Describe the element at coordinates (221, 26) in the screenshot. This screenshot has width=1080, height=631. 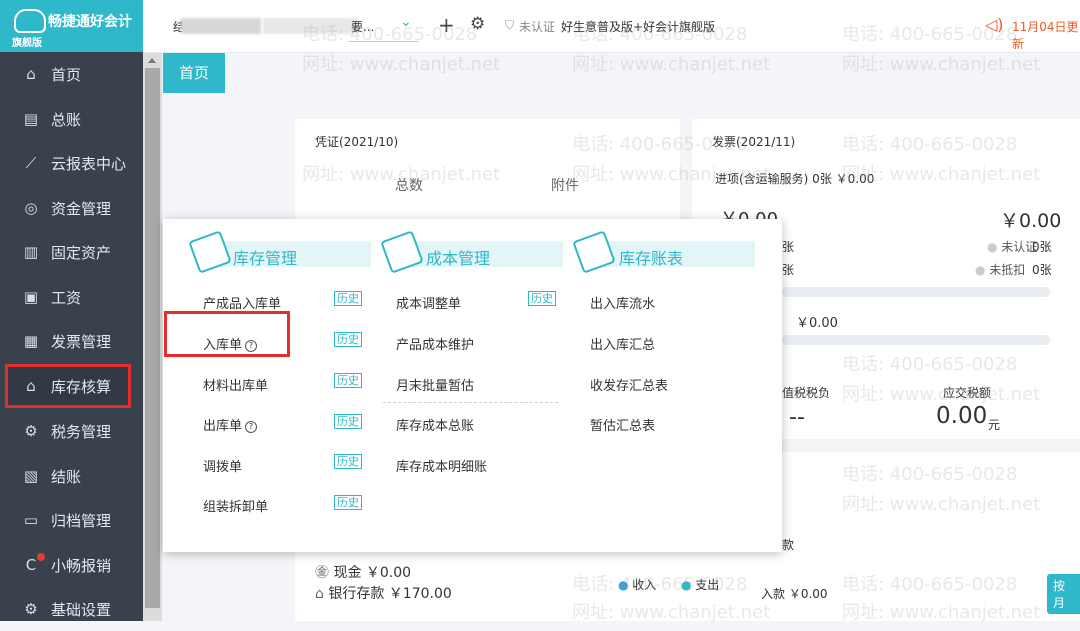
I see `blurred-company-name` at that location.